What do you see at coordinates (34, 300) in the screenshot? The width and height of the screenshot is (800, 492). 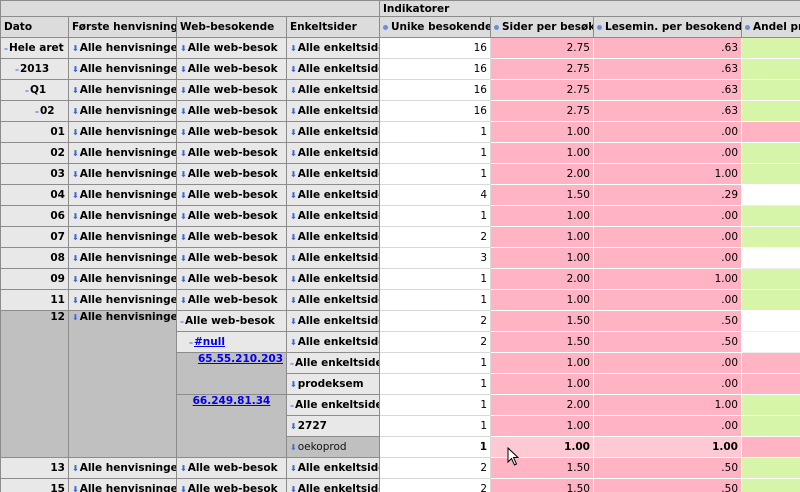 I see `date-label-cell: 11` at bounding box center [34, 300].